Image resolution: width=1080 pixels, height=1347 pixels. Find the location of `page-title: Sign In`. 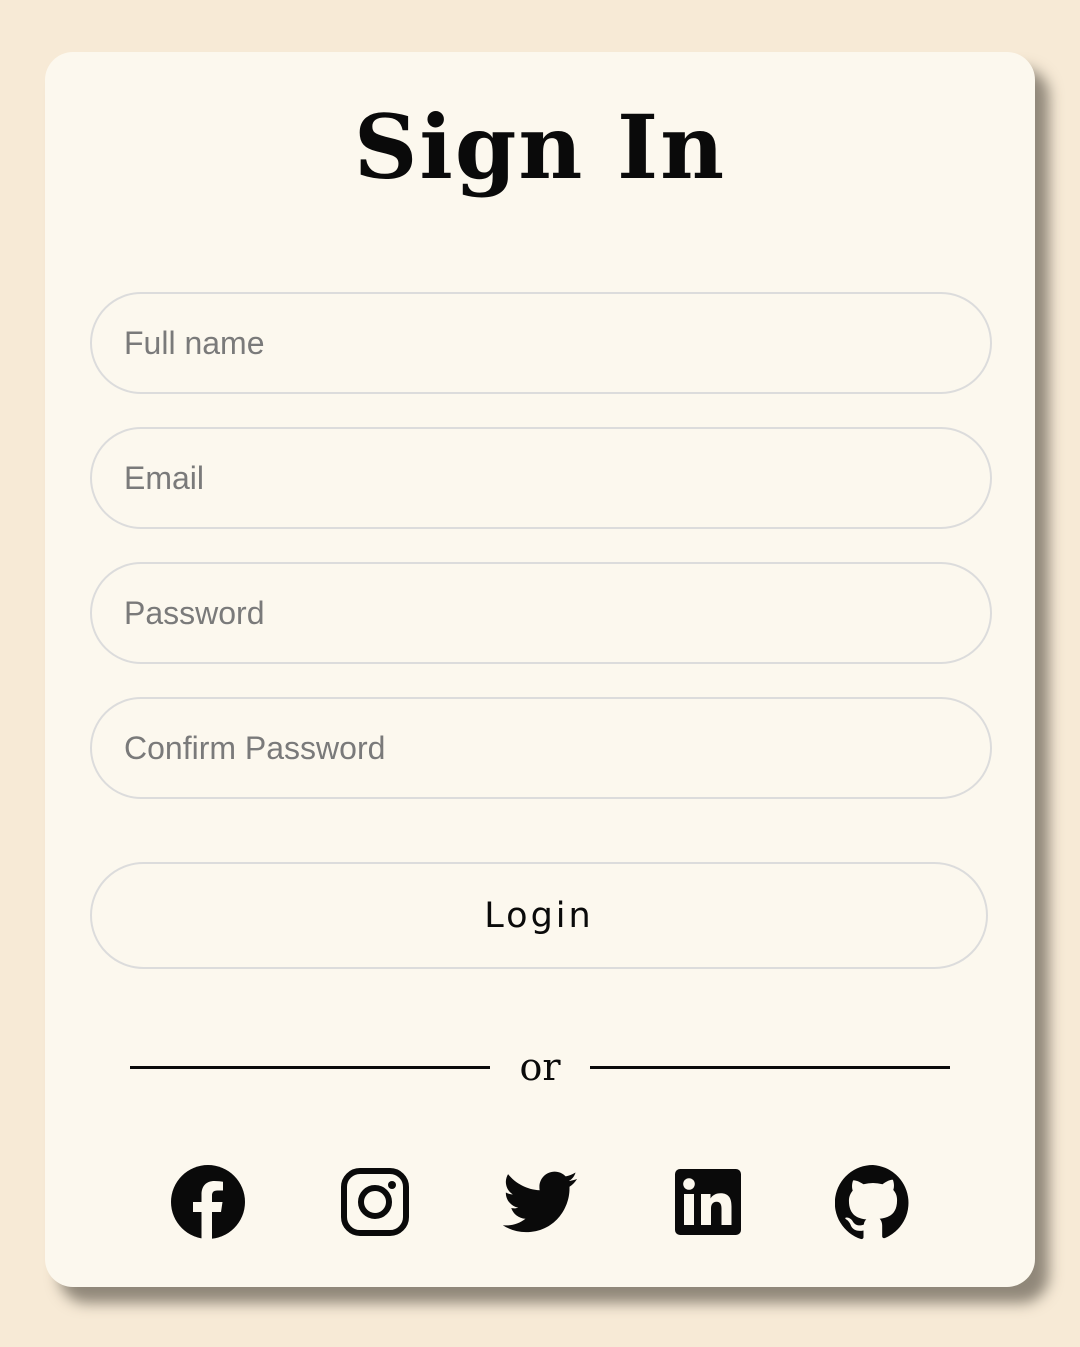

page-title: Sign In is located at coordinates (540, 147).